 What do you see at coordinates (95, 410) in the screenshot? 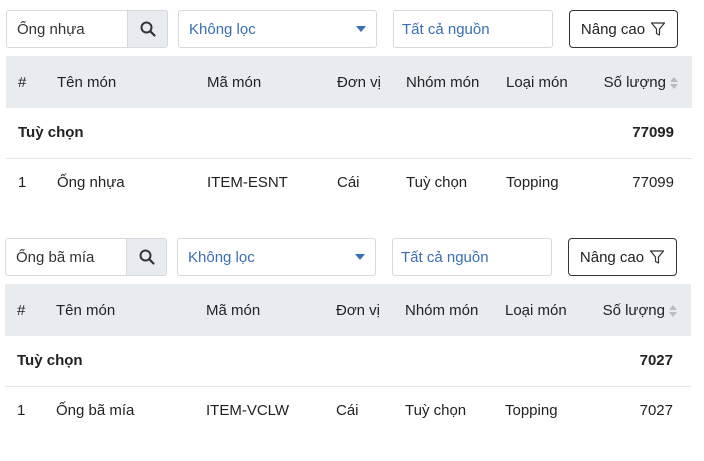
I see `row-name: Ống bã mía` at bounding box center [95, 410].